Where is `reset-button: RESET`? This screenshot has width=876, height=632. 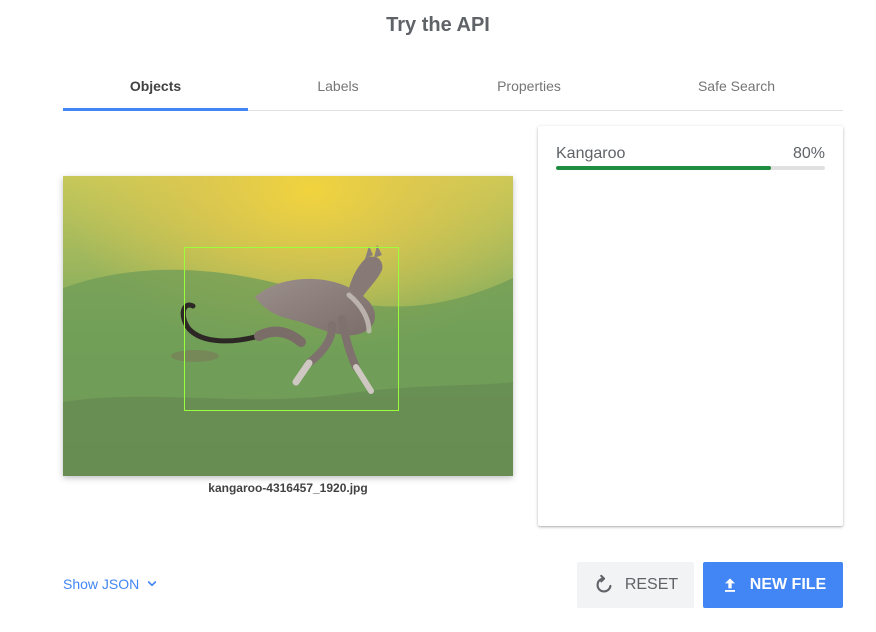 reset-button: RESET is located at coordinates (635, 585).